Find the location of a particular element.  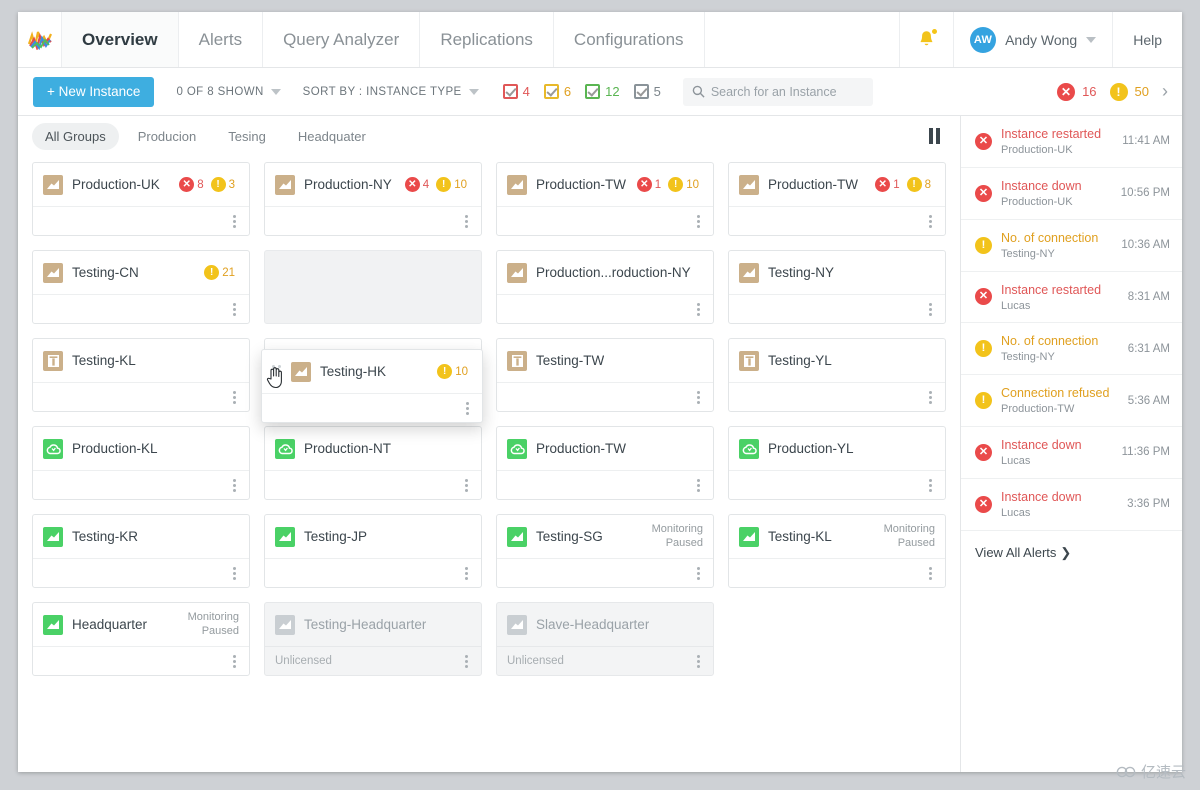

instance-card: Testing-TW is located at coordinates (605, 375).